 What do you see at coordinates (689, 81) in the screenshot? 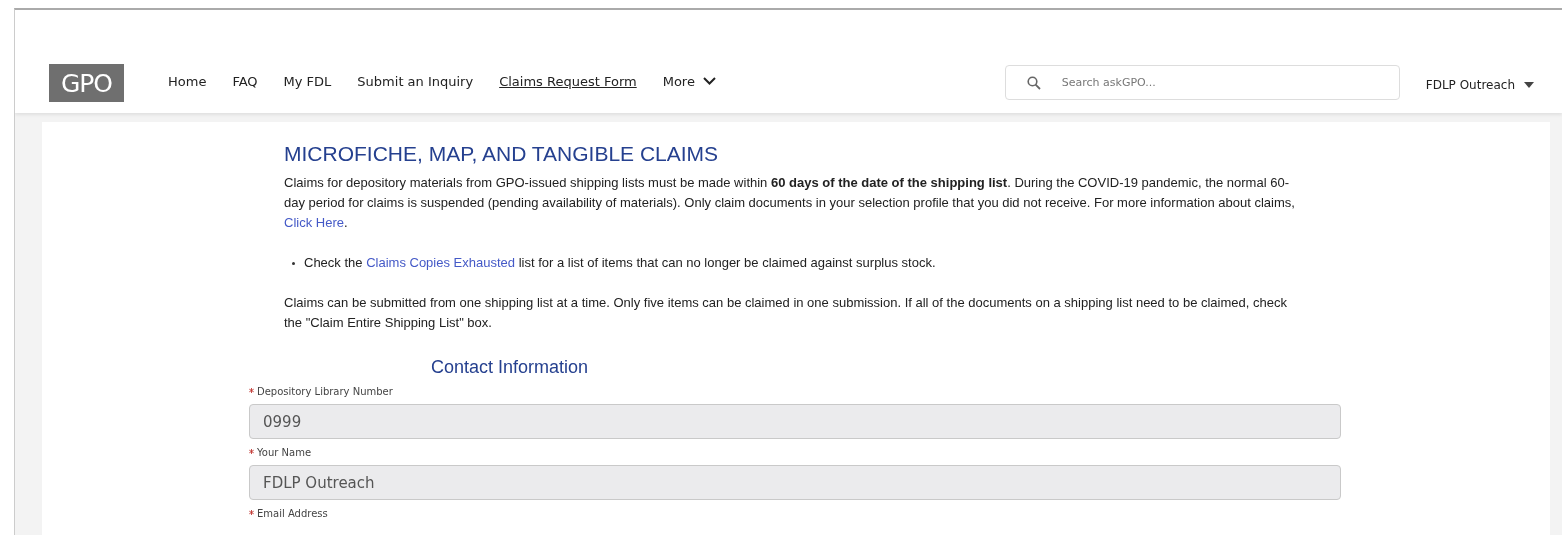
I see `nav-link: More` at bounding box center [689, 81].